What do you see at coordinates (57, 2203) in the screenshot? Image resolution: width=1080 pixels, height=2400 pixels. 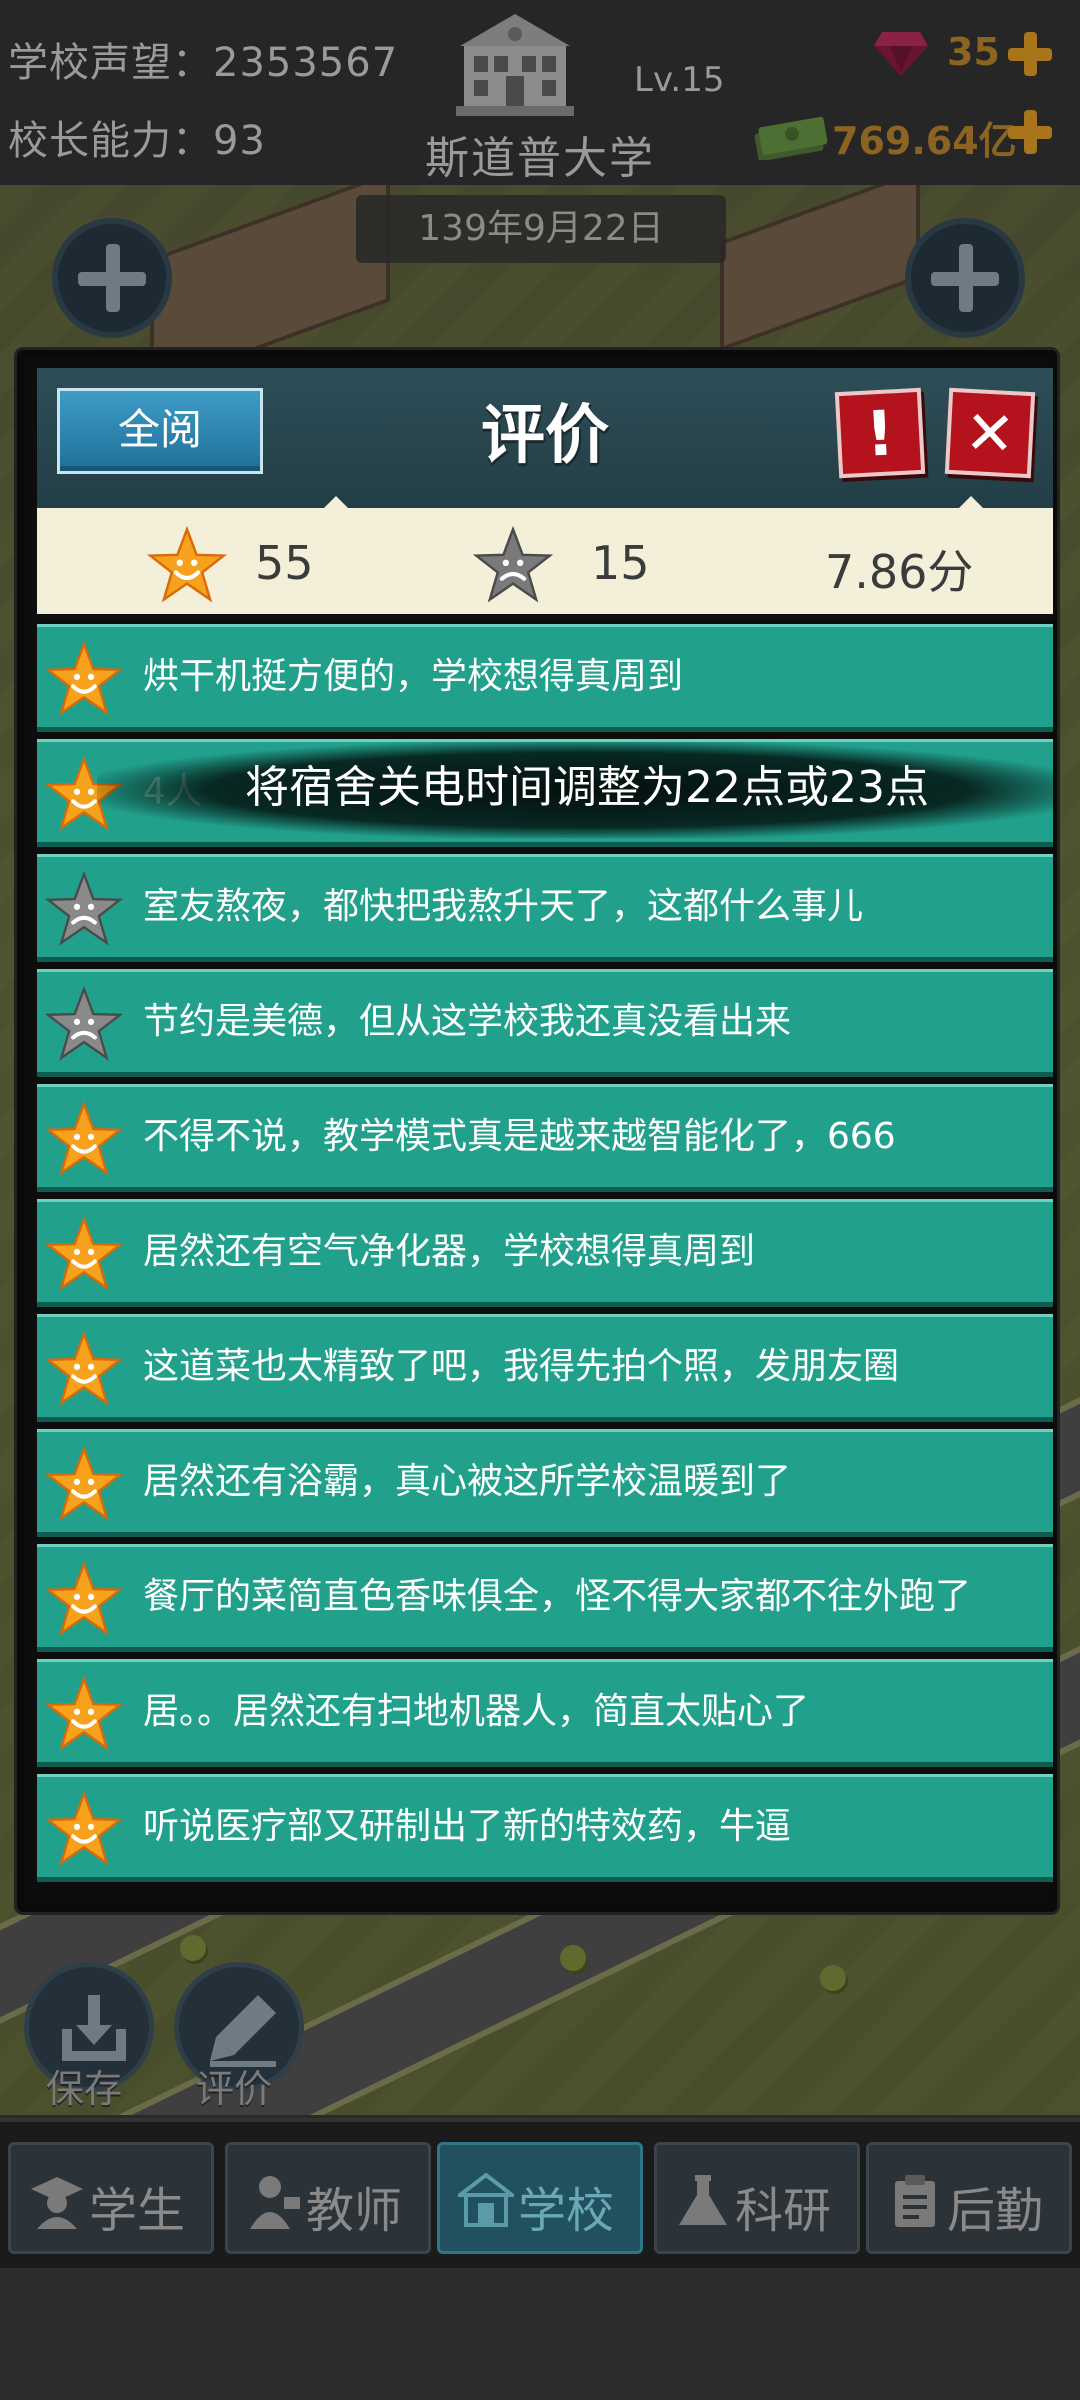 I see `student-icon` at bounding box center [57, 2203].